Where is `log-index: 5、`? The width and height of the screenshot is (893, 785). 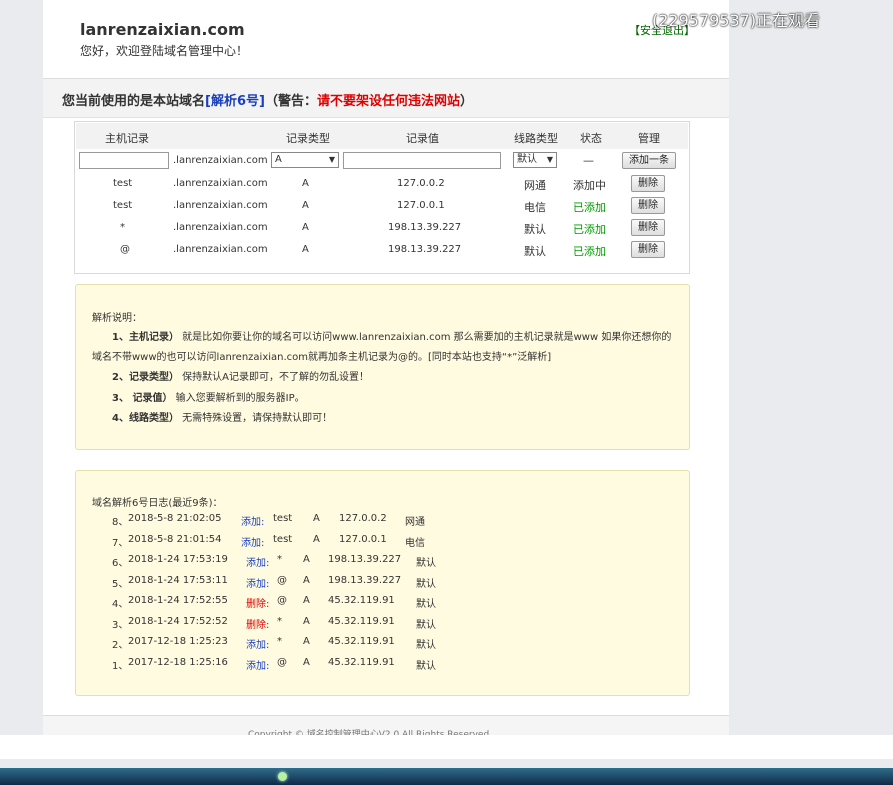
log-index: 5、 is located at coordinates (120, 584).